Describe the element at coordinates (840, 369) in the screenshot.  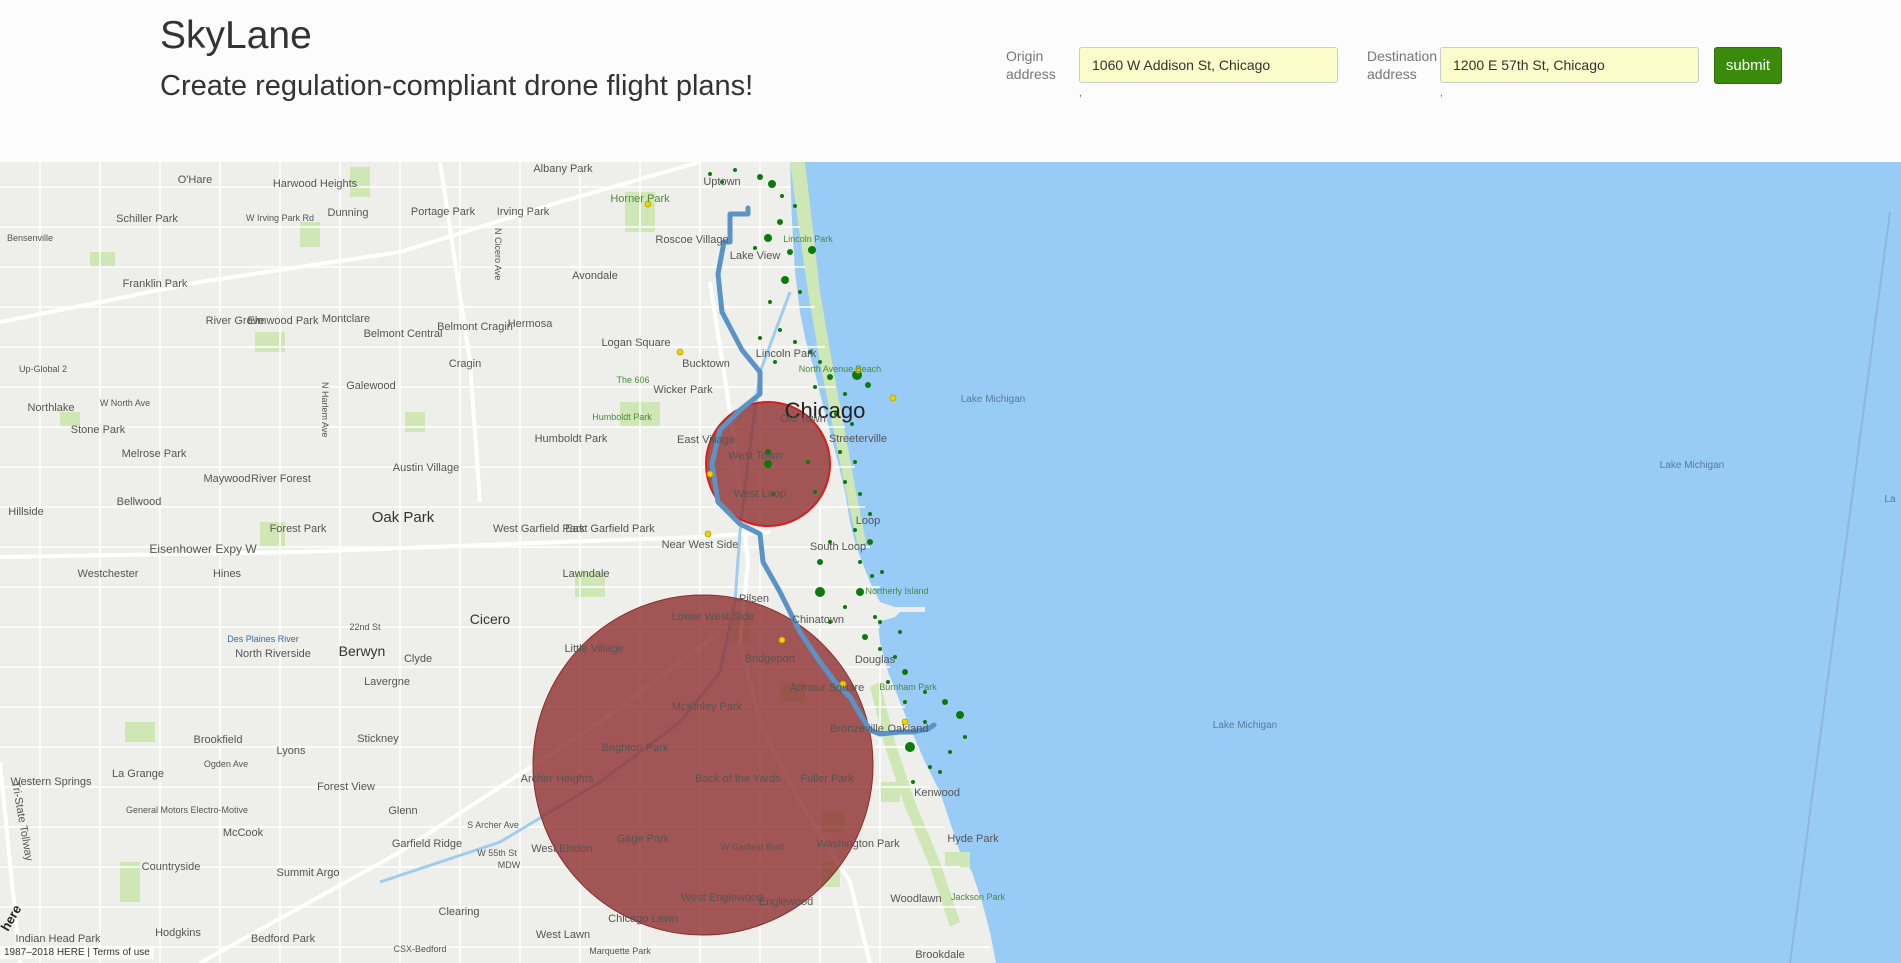
I see `svg-text: North Avenue Beach` at that location.